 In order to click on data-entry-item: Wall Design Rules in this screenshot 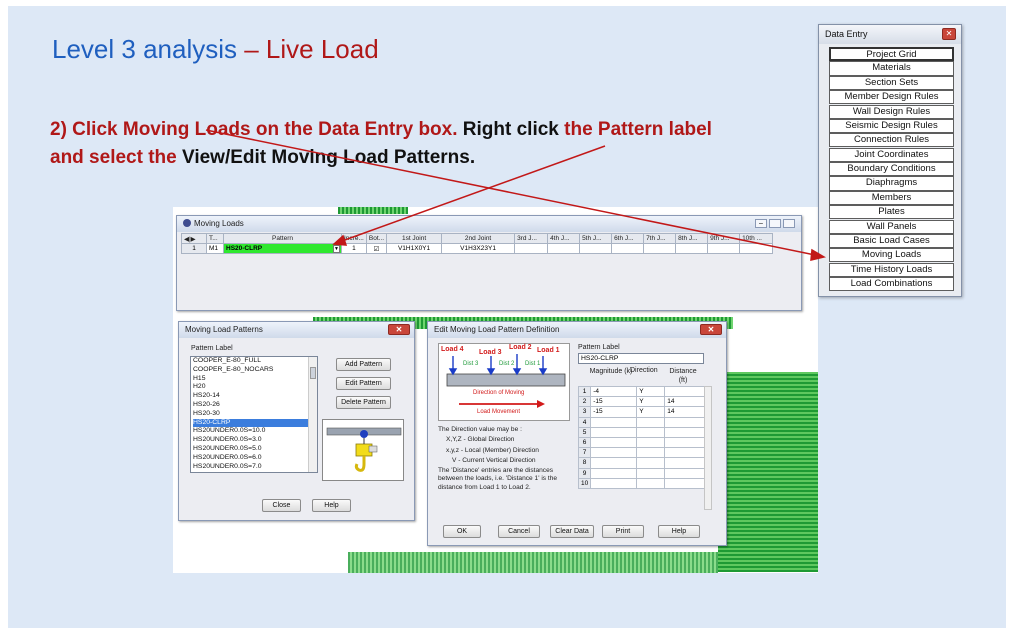, I will do `click(891, 111)`.